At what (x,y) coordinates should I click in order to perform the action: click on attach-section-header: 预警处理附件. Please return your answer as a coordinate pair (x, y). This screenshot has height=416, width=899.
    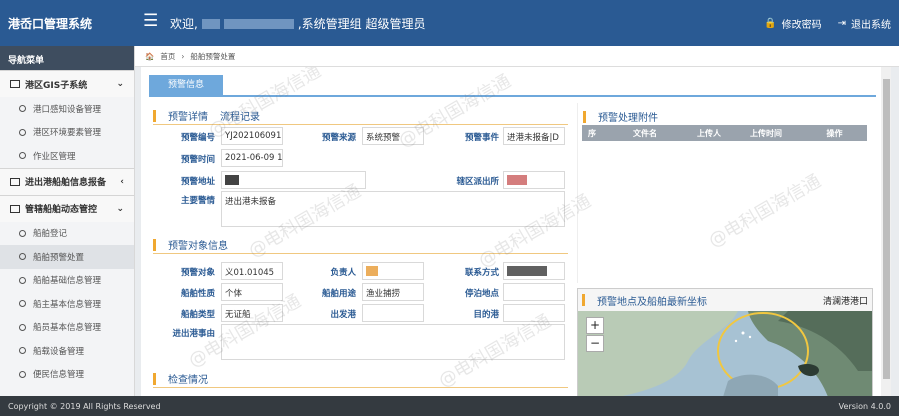
    Looking at the image, I should click on (620, 116).